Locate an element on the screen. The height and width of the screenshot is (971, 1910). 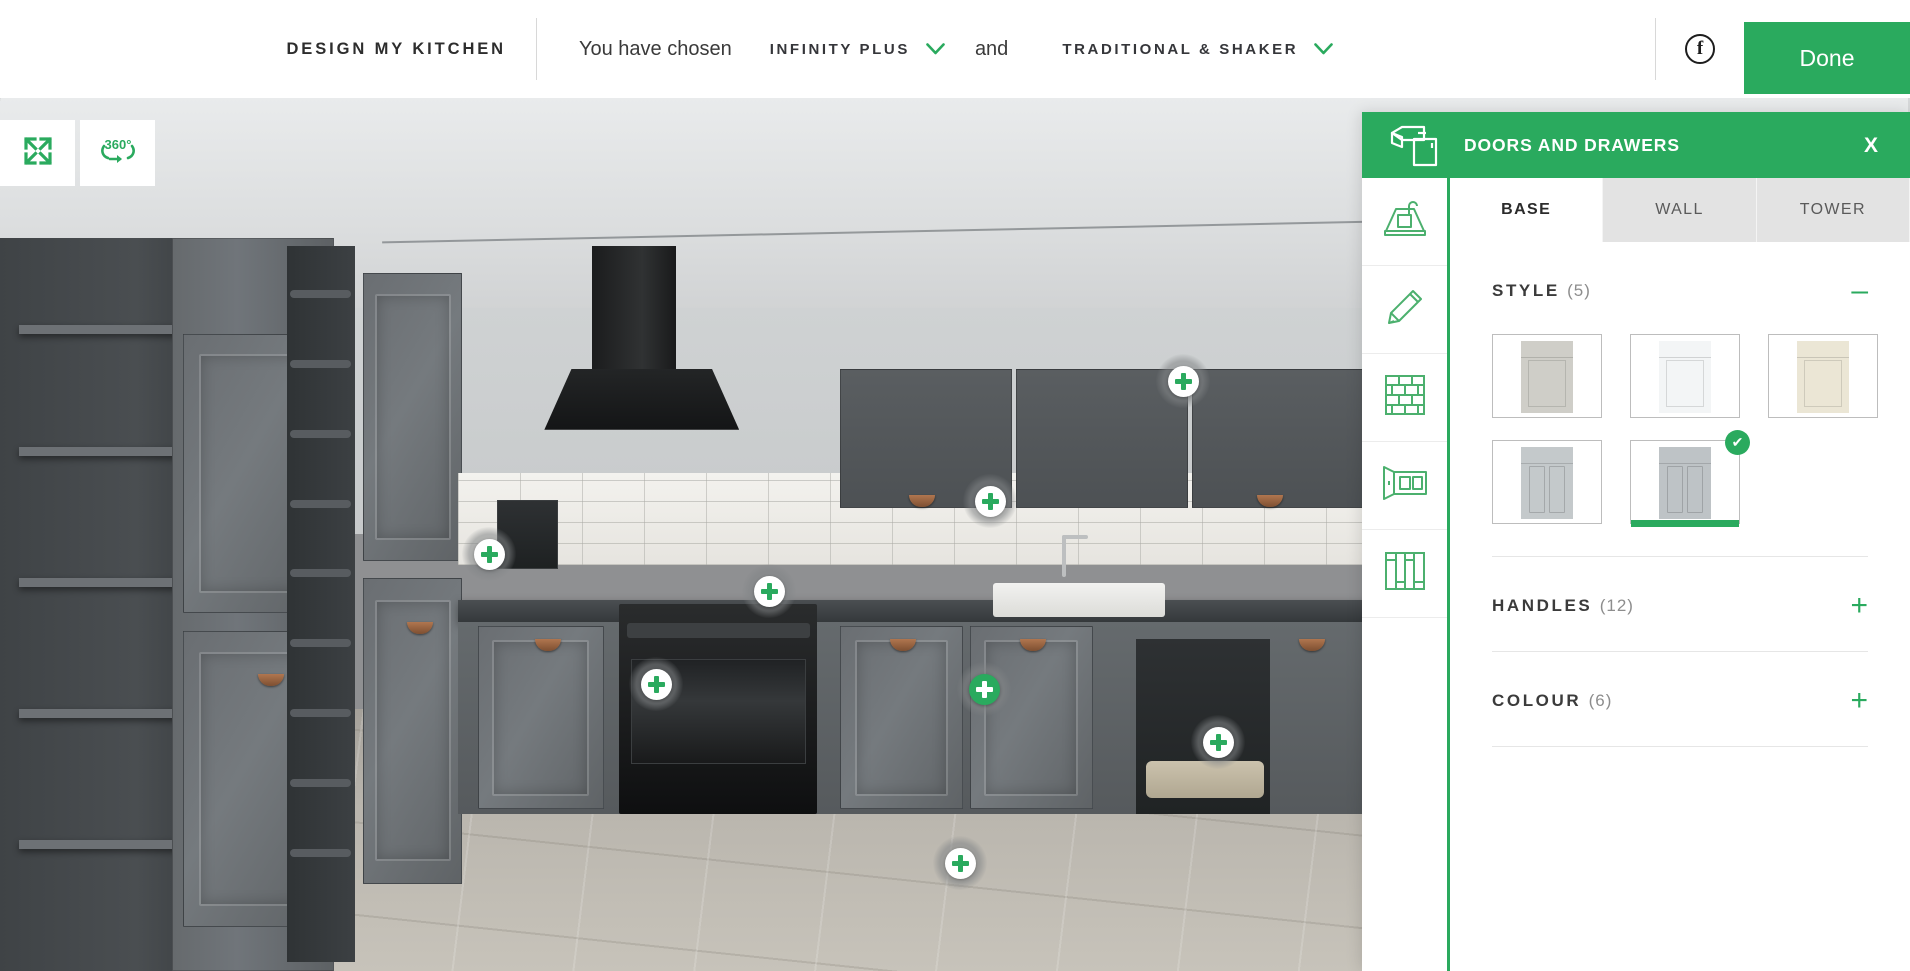
sidebar-item-doors is located at coordinates (1404, 486).